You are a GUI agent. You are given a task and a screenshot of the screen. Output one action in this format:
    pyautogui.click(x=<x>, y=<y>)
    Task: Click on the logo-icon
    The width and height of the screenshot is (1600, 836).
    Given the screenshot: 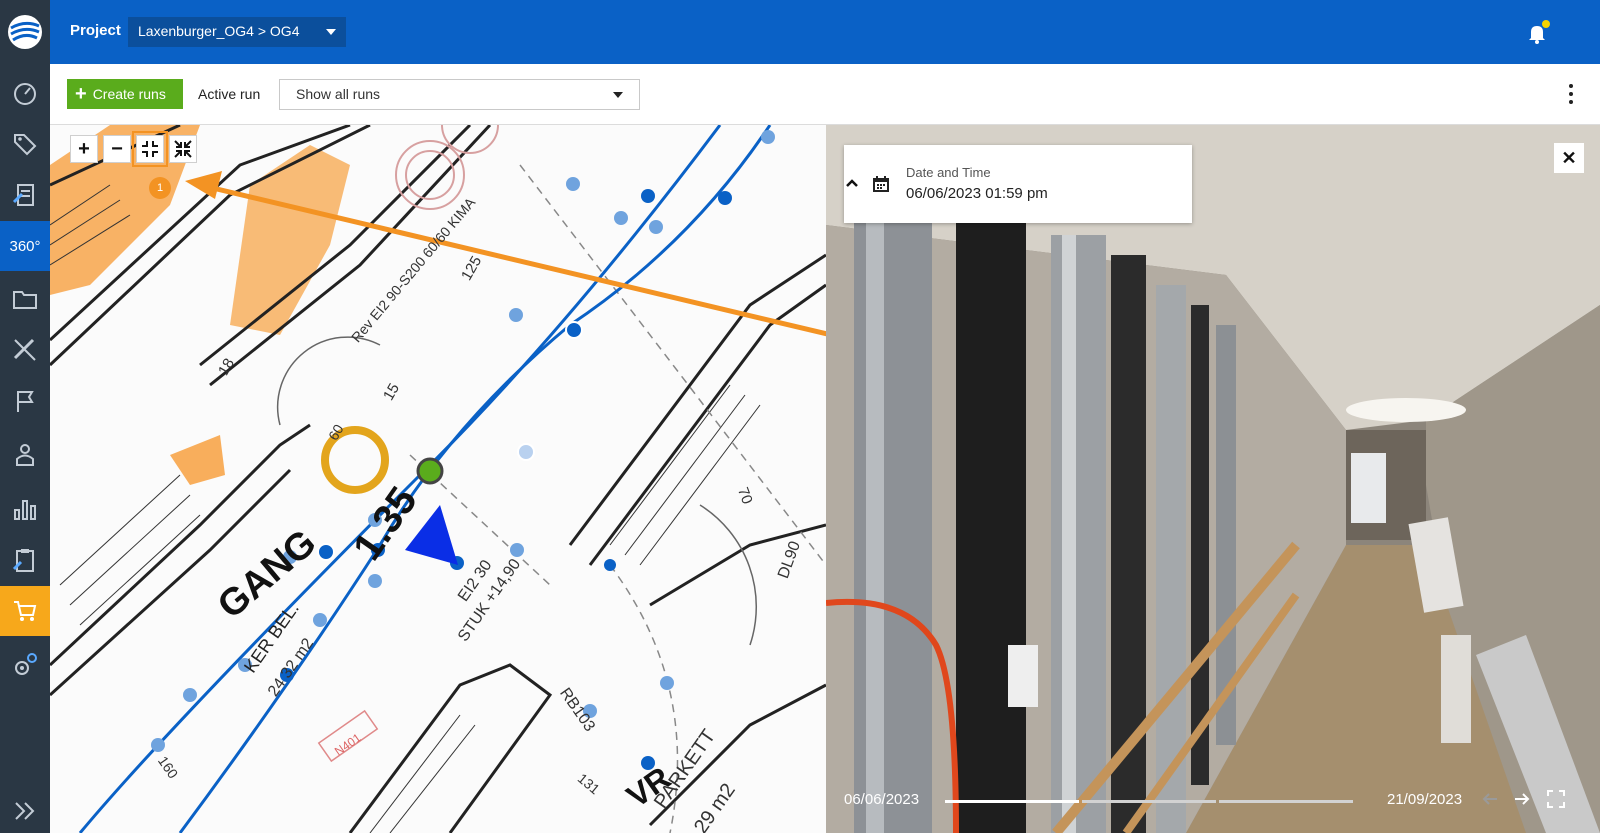 What is the action you would take?
    pyautogui.click(x=25, y=32)
    